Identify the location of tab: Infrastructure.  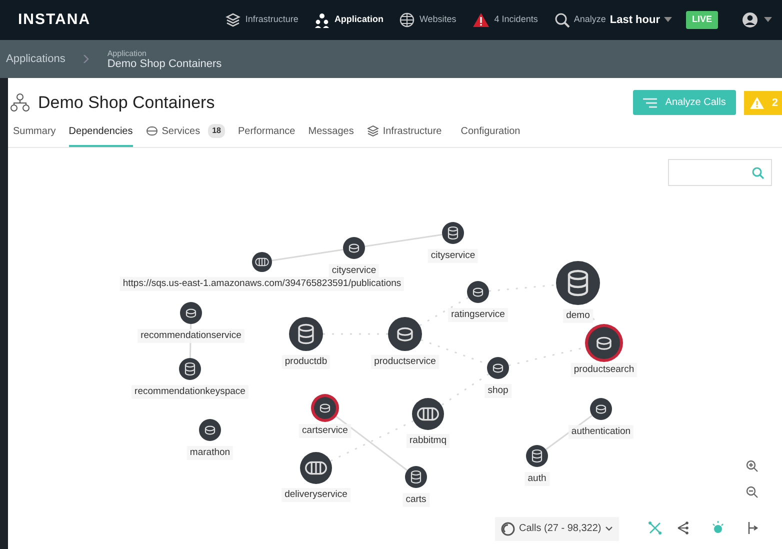
(404, 133).